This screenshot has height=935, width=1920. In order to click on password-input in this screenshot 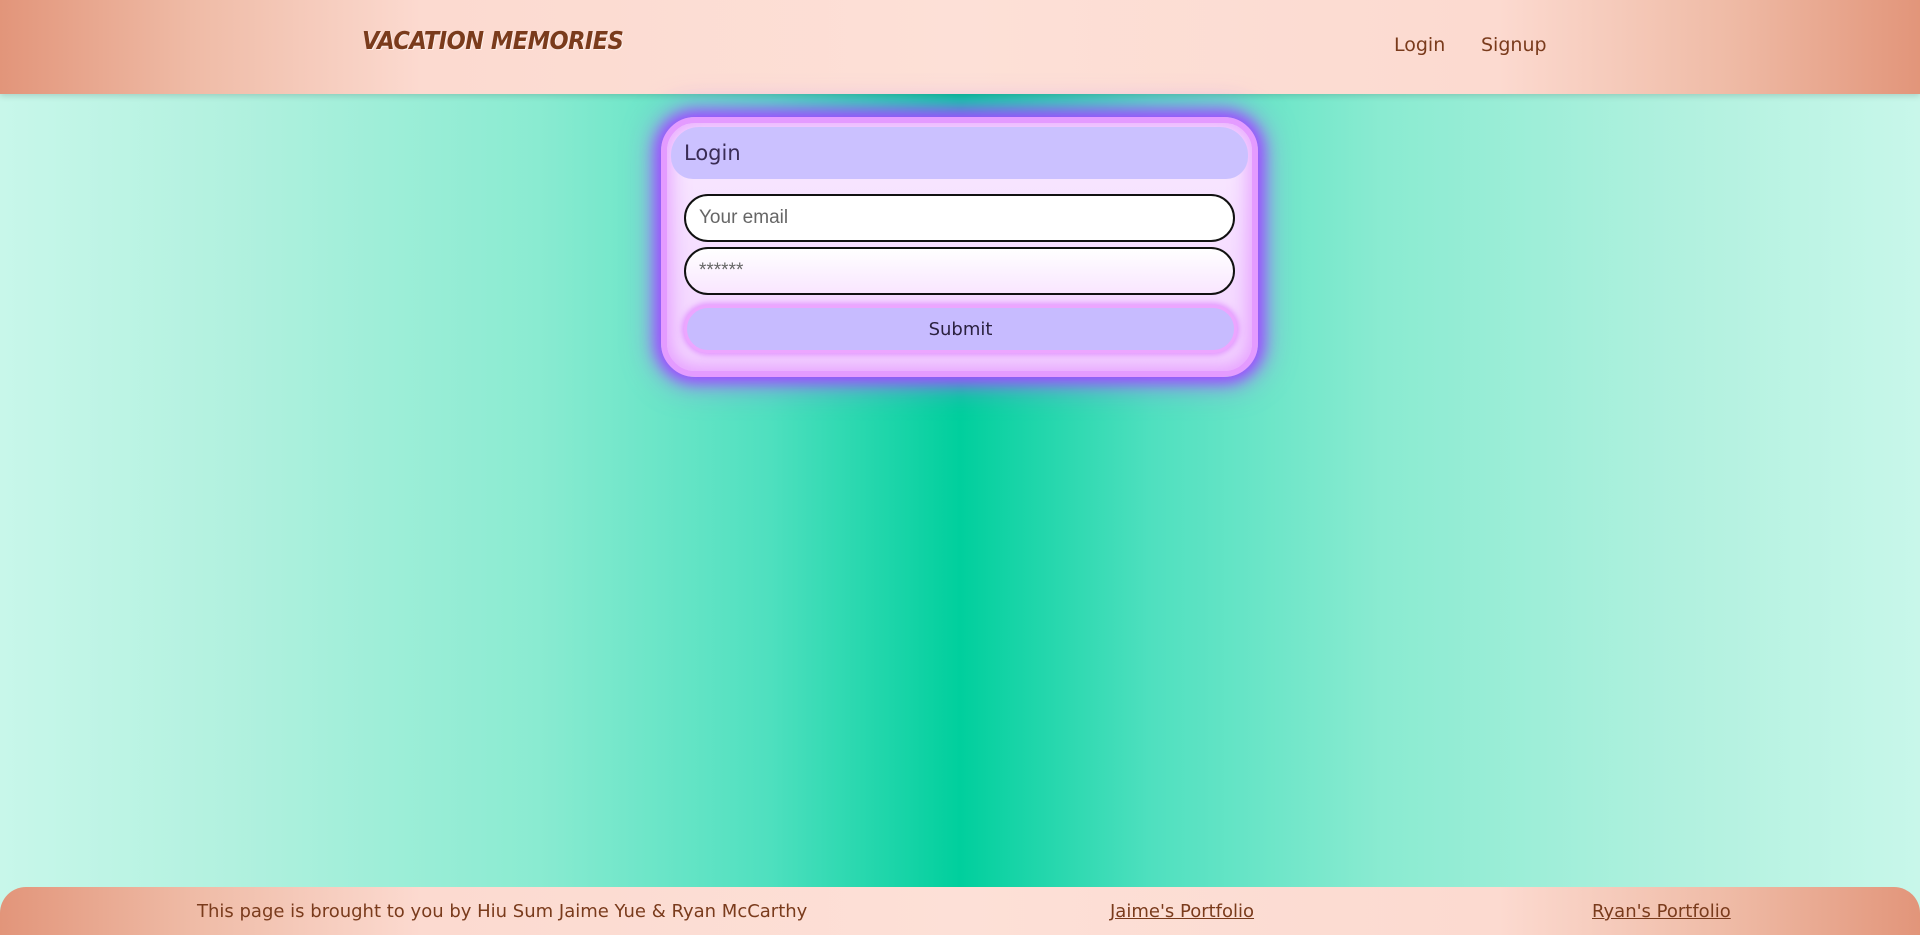, I will do `click(959, 271)`.